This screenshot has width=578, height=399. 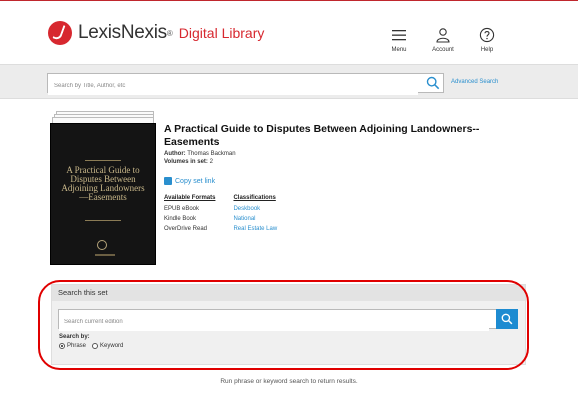 What do you see at coordinates (487, 35) in the screenshot?
I see `help-icon` at bounding box center [487, 35].